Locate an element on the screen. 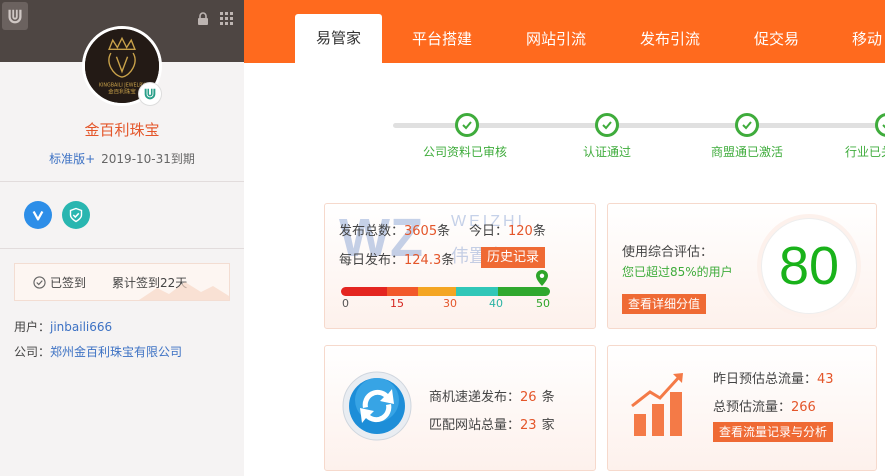 The height and width of the screenshot is (476, 885). total-unit: 条 is located at coordinates (444, 231).